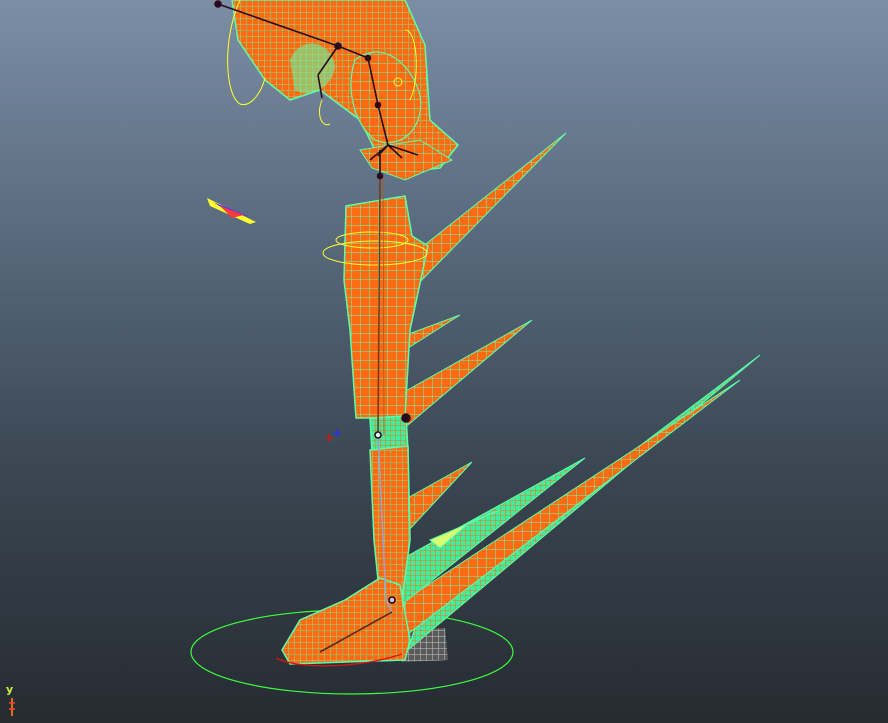 This screenshot has width=888, height=723. What do you see at coordinates (346, 621) in the screenshot?
I see `foot-mesh` at bounding box center [346, 621].